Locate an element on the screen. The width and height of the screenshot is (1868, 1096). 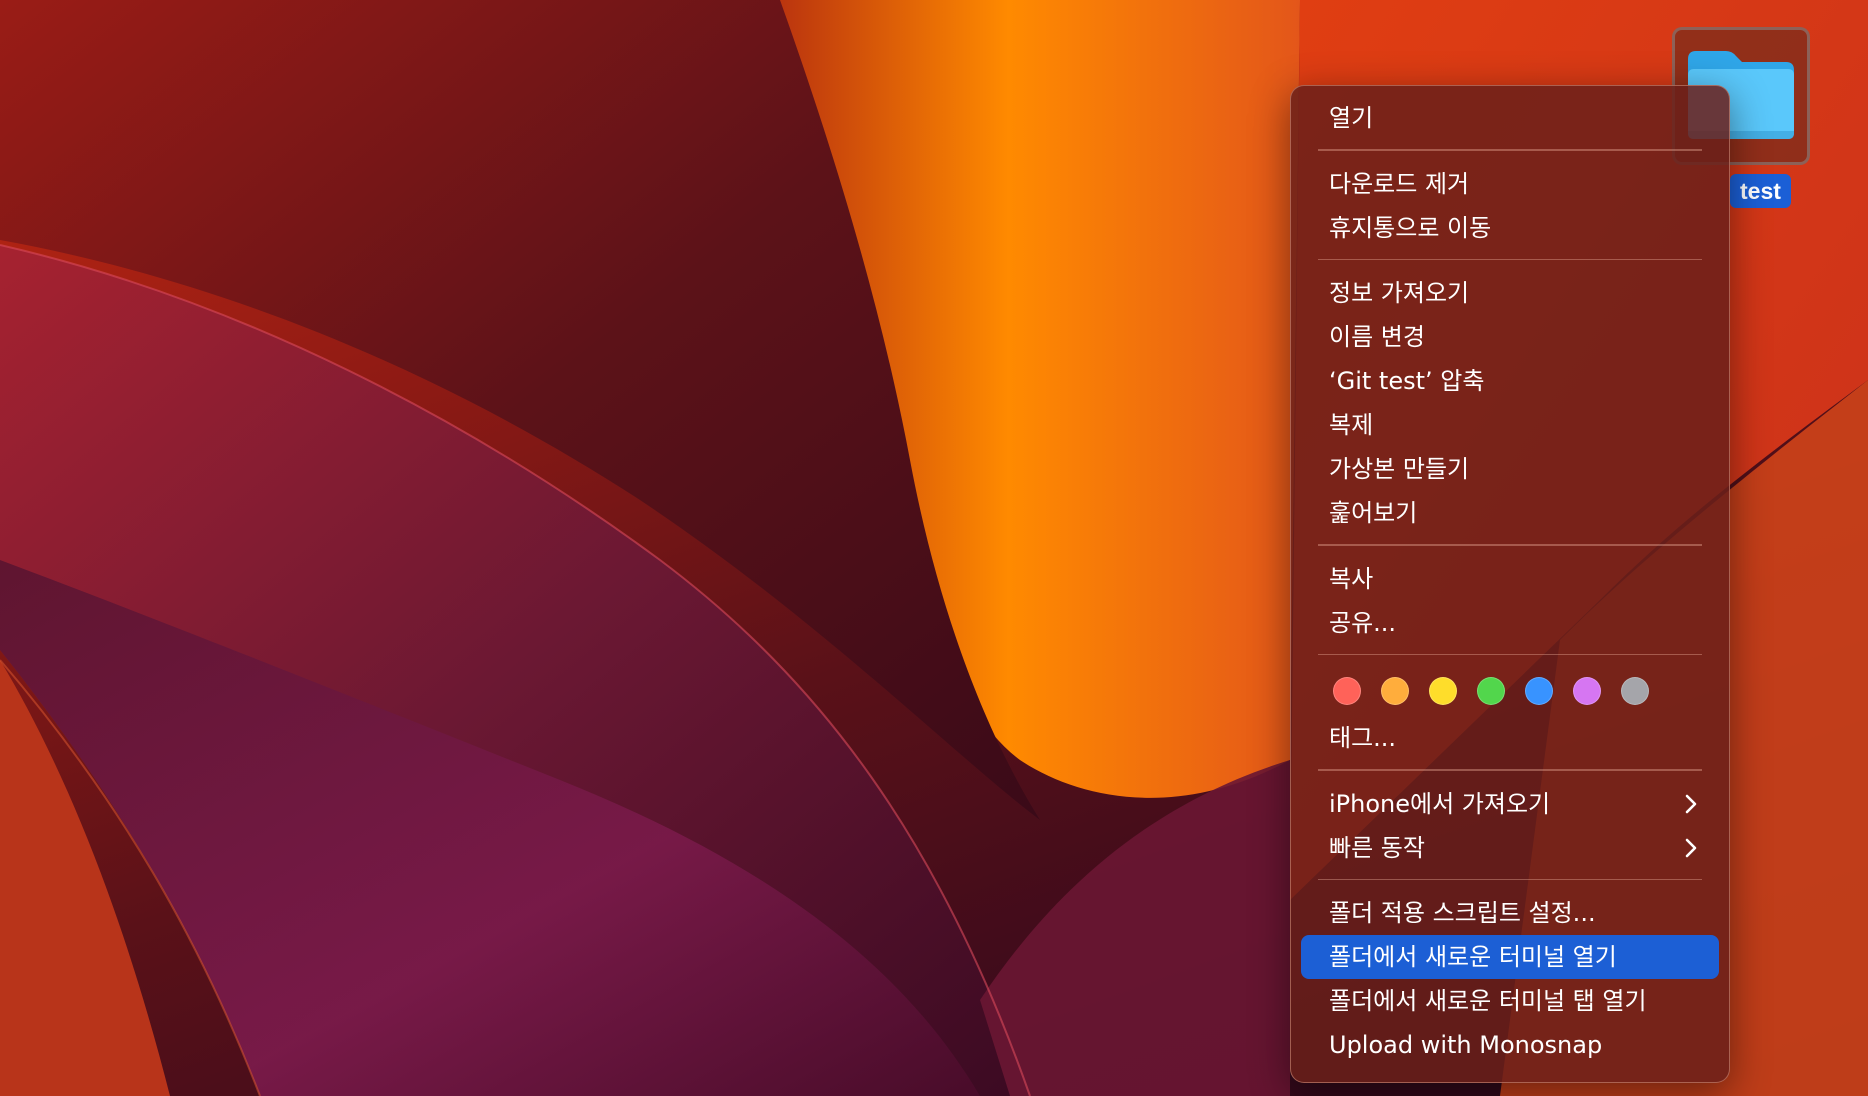
menu-item-quick-actions: 빠른 동작 is located at coordinates (1510, 848).